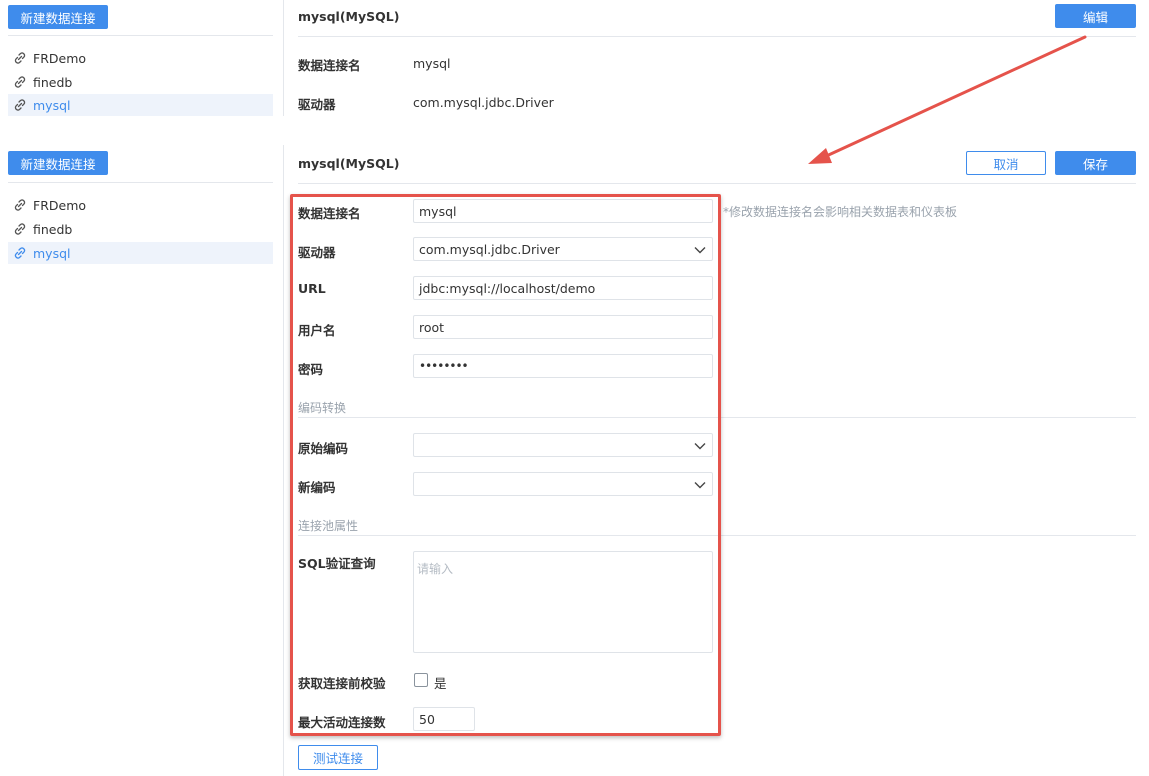 This screenshot has width=1149, height=776. Describe the element at coordinates (329, 213) in the screenshot. I see `name-label: 数据连接名` at that location.